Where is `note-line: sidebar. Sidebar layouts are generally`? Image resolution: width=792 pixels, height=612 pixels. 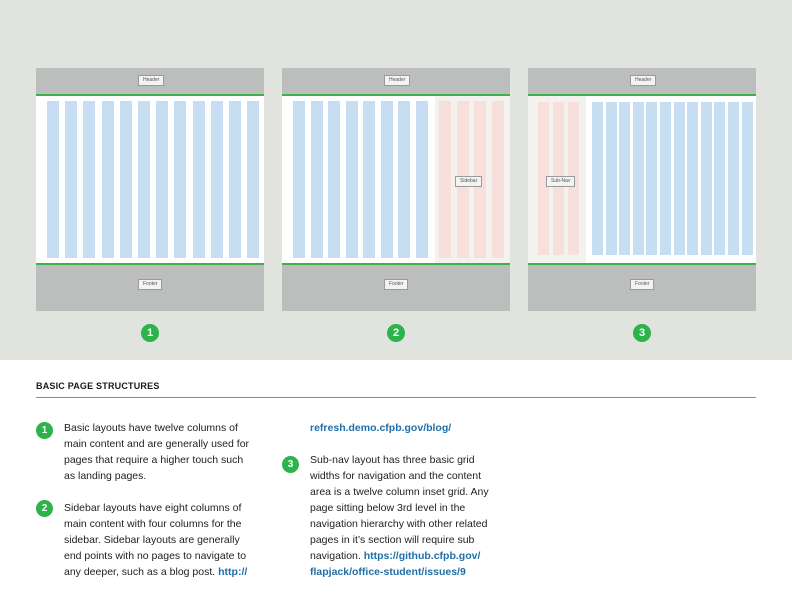
note-line: sidebar. Sidebar layouts are generally is located at coordinates (152, 540).